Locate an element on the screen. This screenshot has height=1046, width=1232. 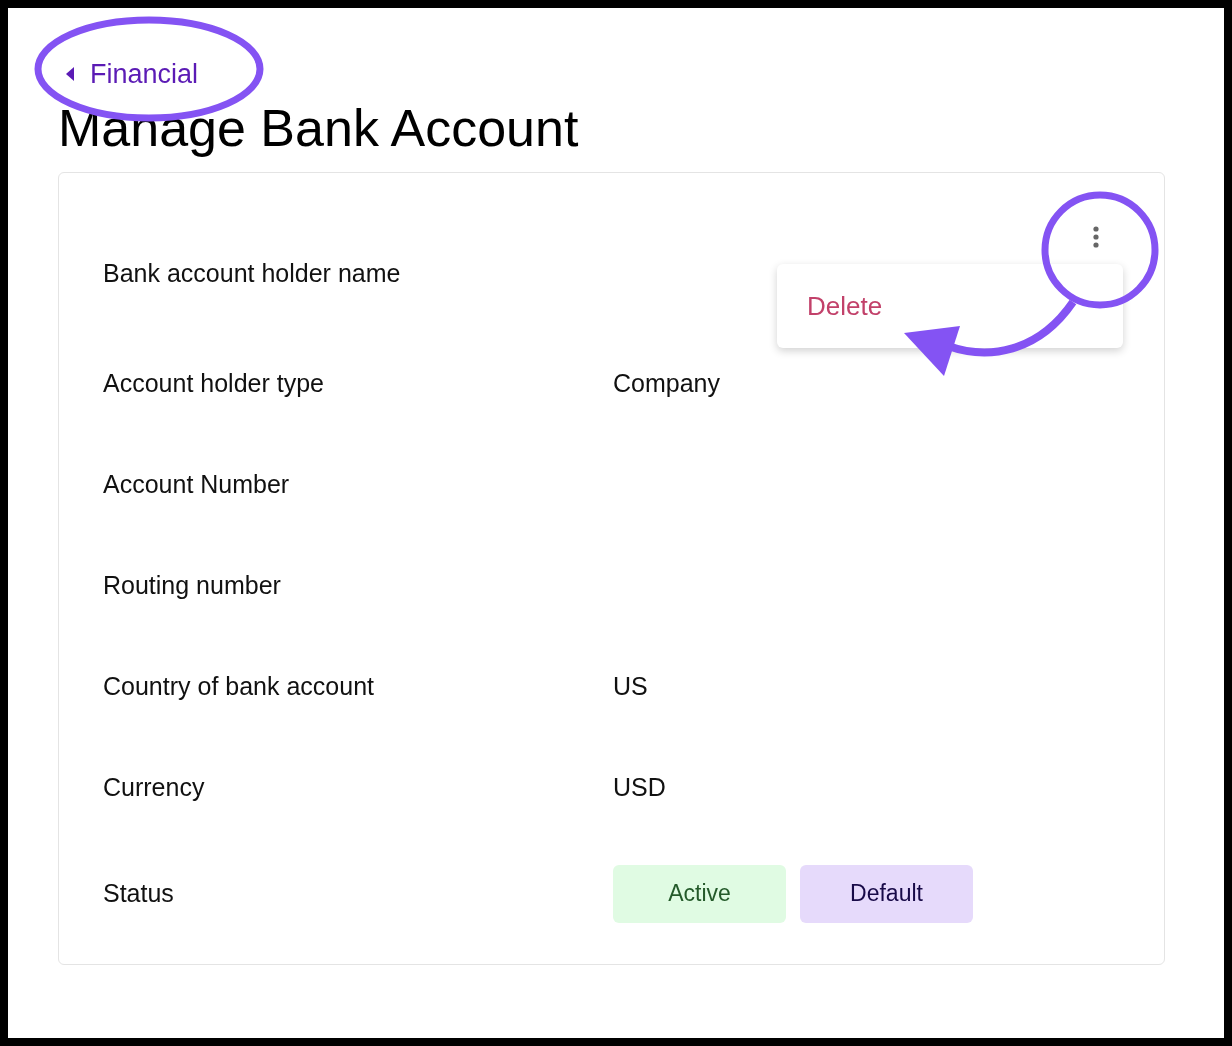
field-label: Bank account holder name is located at coordinates (252, 273).